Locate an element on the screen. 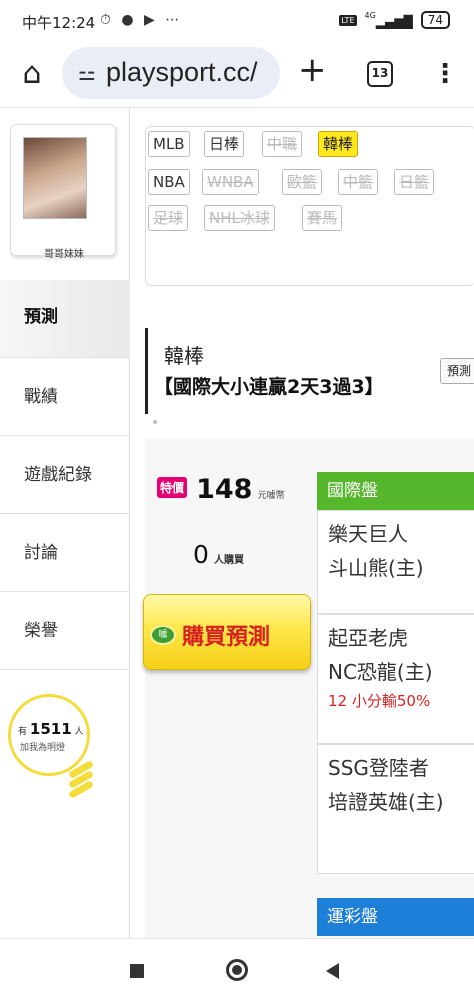  status-time: 中午12:24 is located at coordinates (59, 23).